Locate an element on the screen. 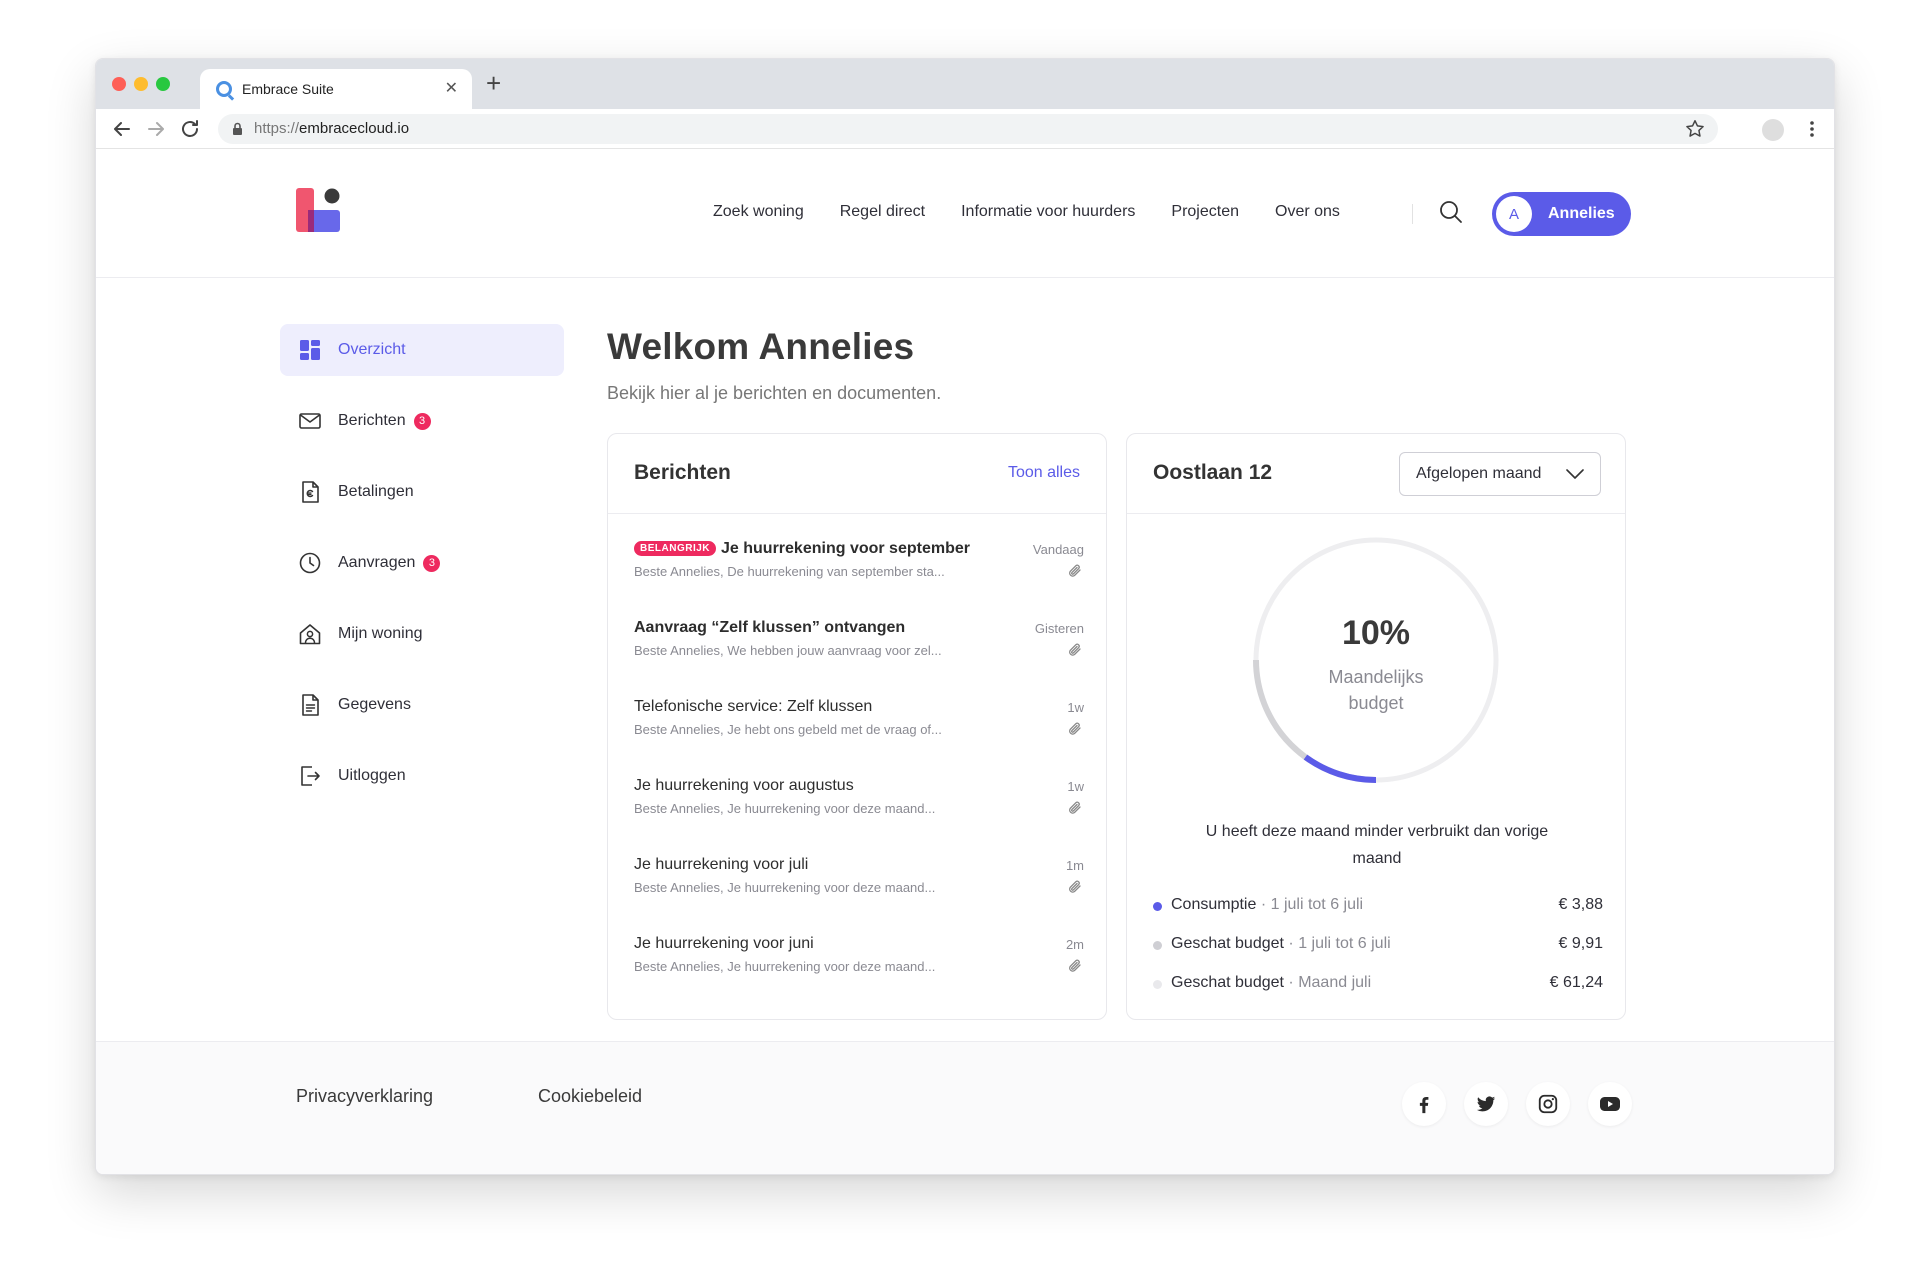  logout-icon is located at coordinates (310, 776).